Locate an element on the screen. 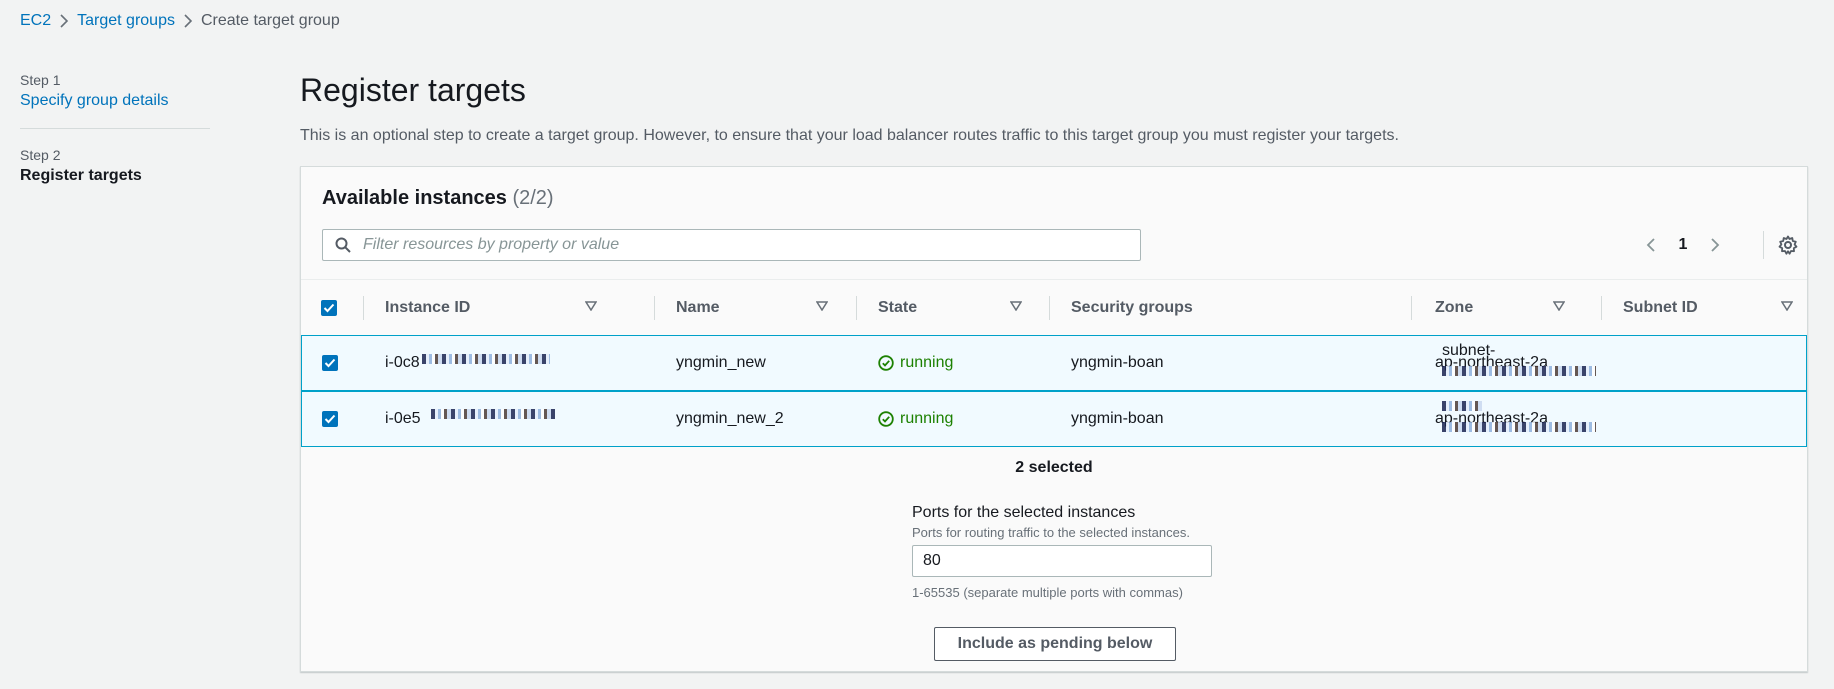  column-header-name: Name is located at coordinates (758, 308).